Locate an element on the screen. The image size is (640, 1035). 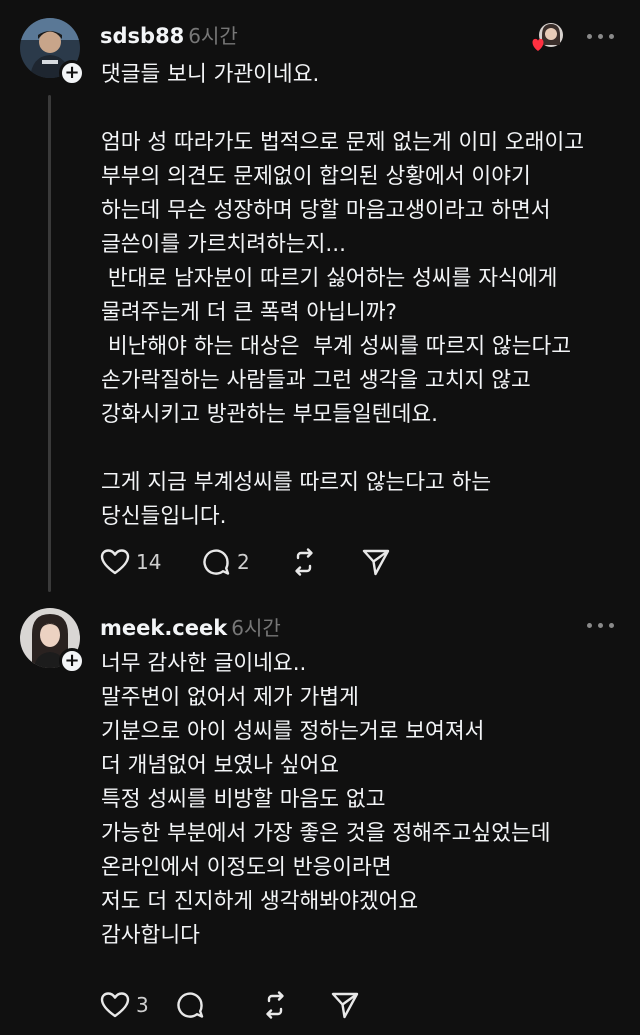
liked-heart-icon is located at coordinates (538, 44).